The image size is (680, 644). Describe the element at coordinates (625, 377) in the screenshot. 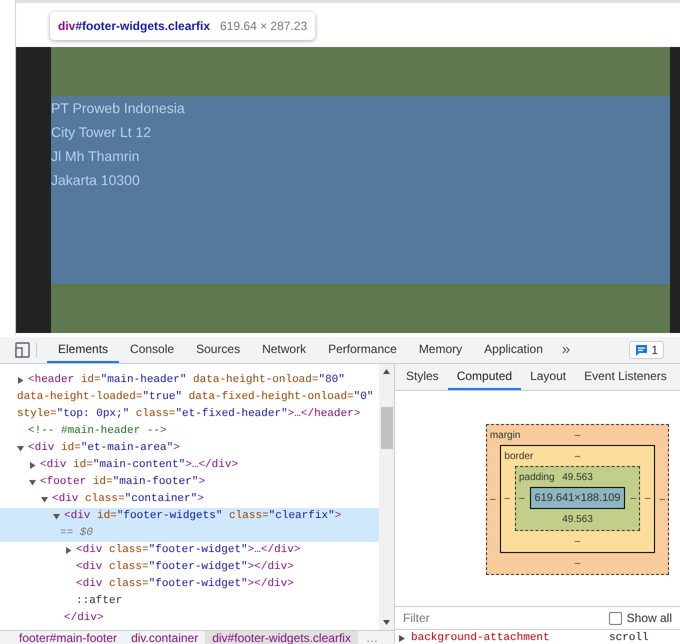

I see `sidebar-tab: Event Listeners` at that location.